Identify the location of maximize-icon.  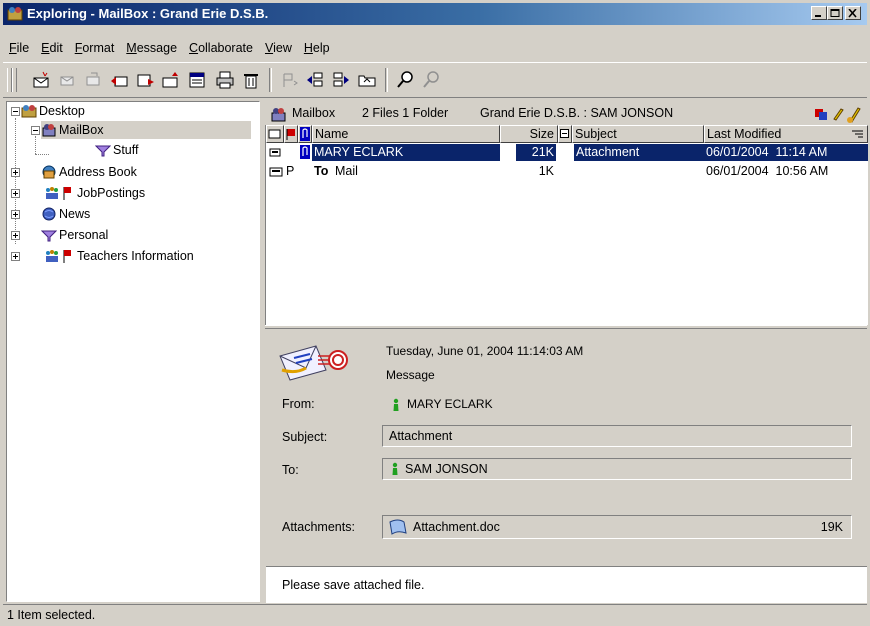
(835, 13).